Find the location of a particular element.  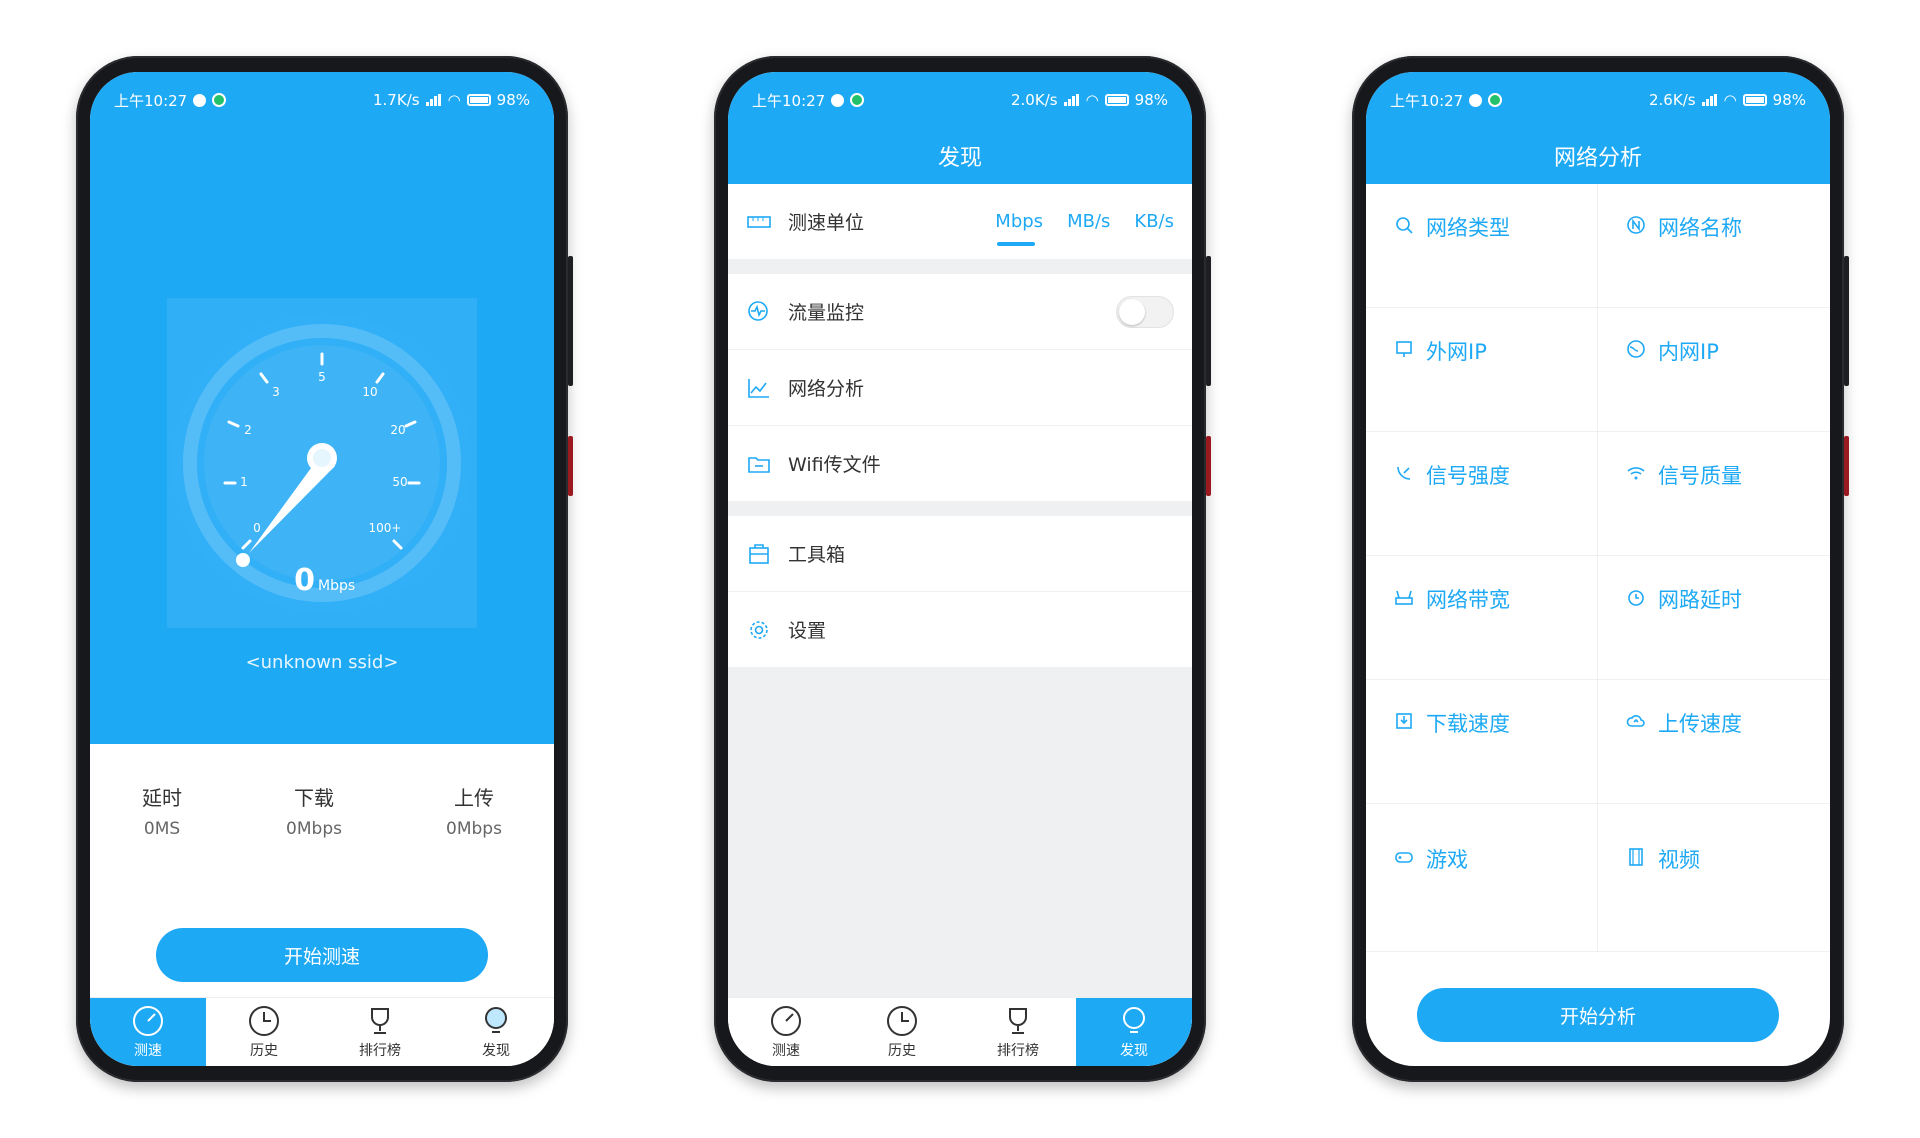

cell-bandwidth: 网络带宽 is located at coordinates (1482, 618).